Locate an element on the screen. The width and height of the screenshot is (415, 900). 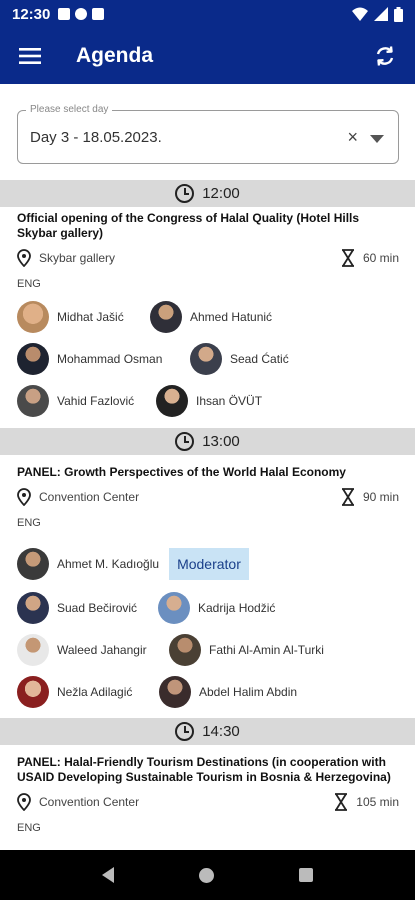
menu-icon is located at coordinates (30, 56).